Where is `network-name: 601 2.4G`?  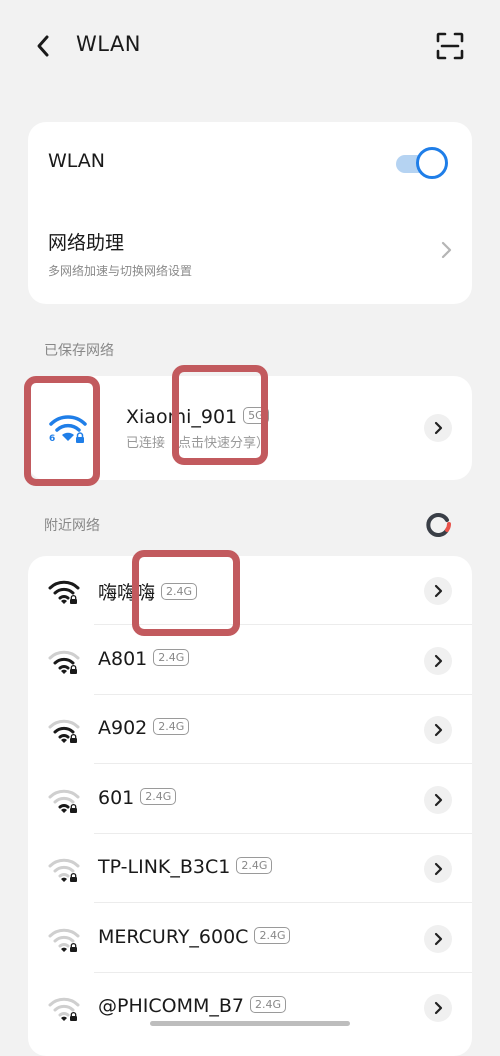
network-name: 601 2.4G is located at coordinates (137, 797).